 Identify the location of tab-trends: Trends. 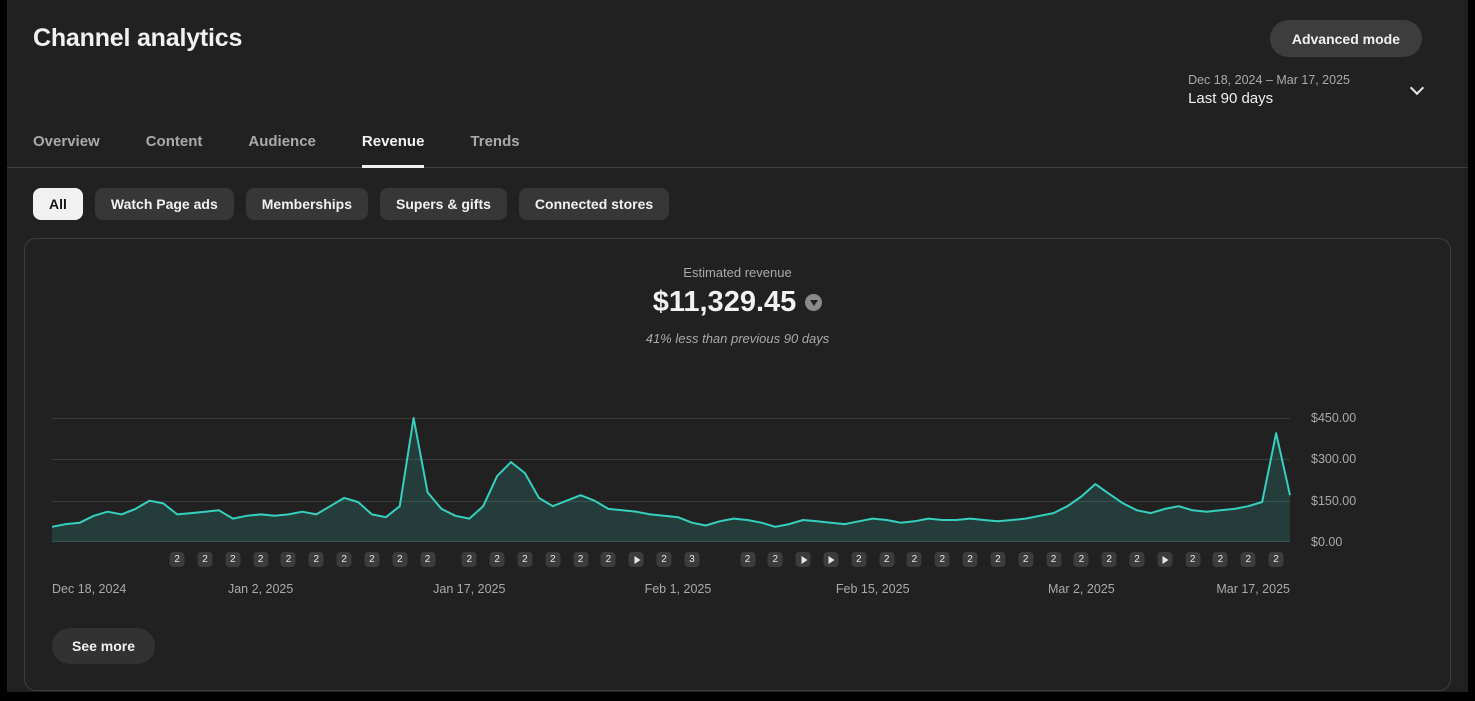
(494, 150).